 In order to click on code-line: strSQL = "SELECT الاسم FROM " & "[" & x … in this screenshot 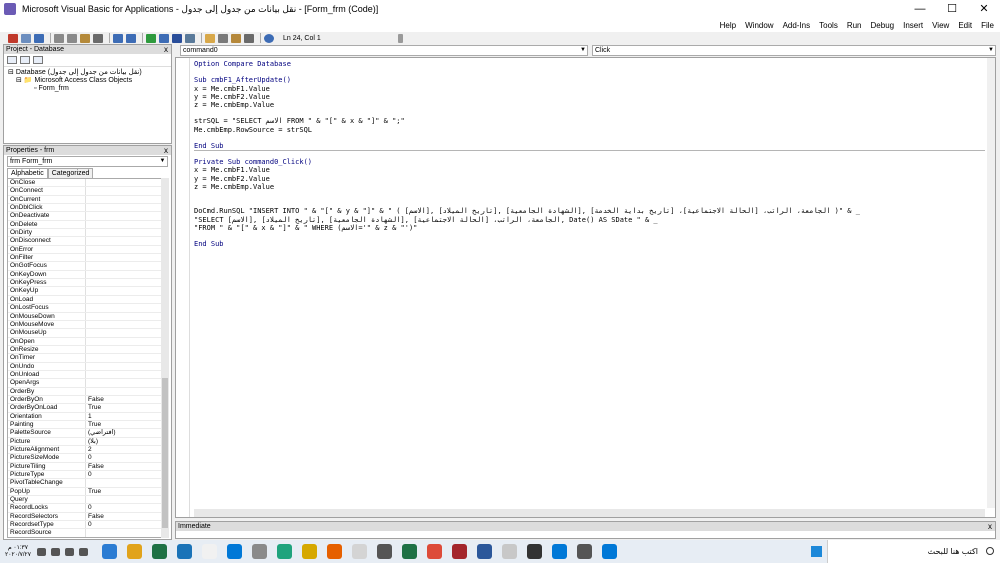, I will do `click(527, 121)`.